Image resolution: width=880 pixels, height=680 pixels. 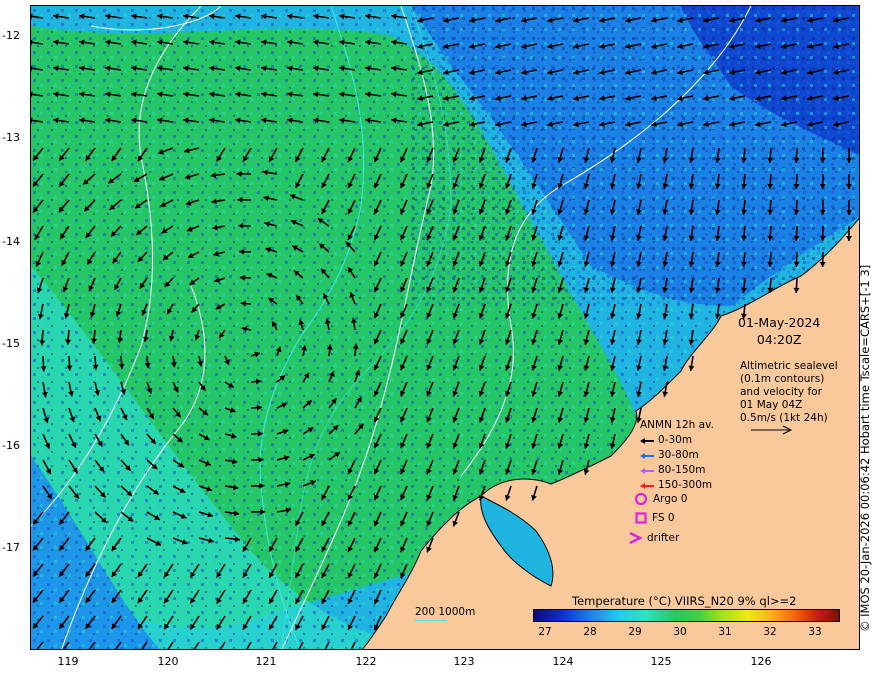 I want to click on altimetry-line: 01 May 04Z, so click(x=771, y=405).